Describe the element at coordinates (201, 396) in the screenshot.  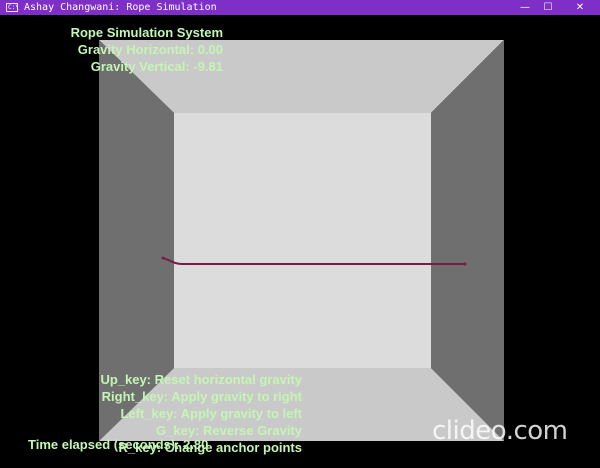
I see `control-hint-right: Right_key: Apply gravity to right` at that location.